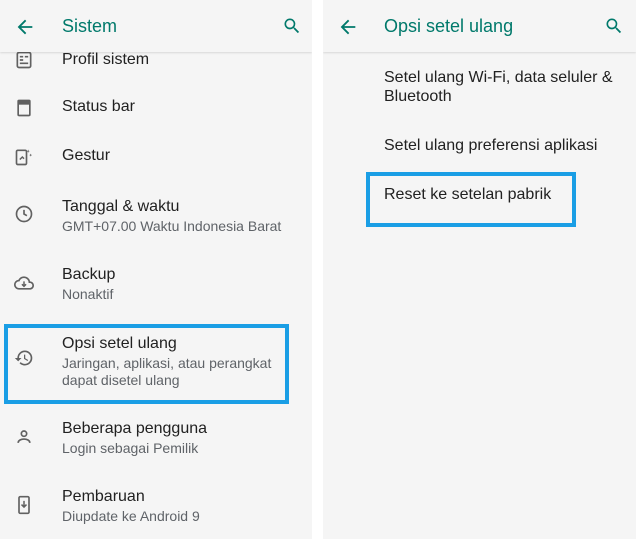 Image resolution: width=636 pixels, height=539 pixels. Describe the element at coordinates (449, 26) in the screenshot. I see `page-title: Opsi setel ulang` at that location.